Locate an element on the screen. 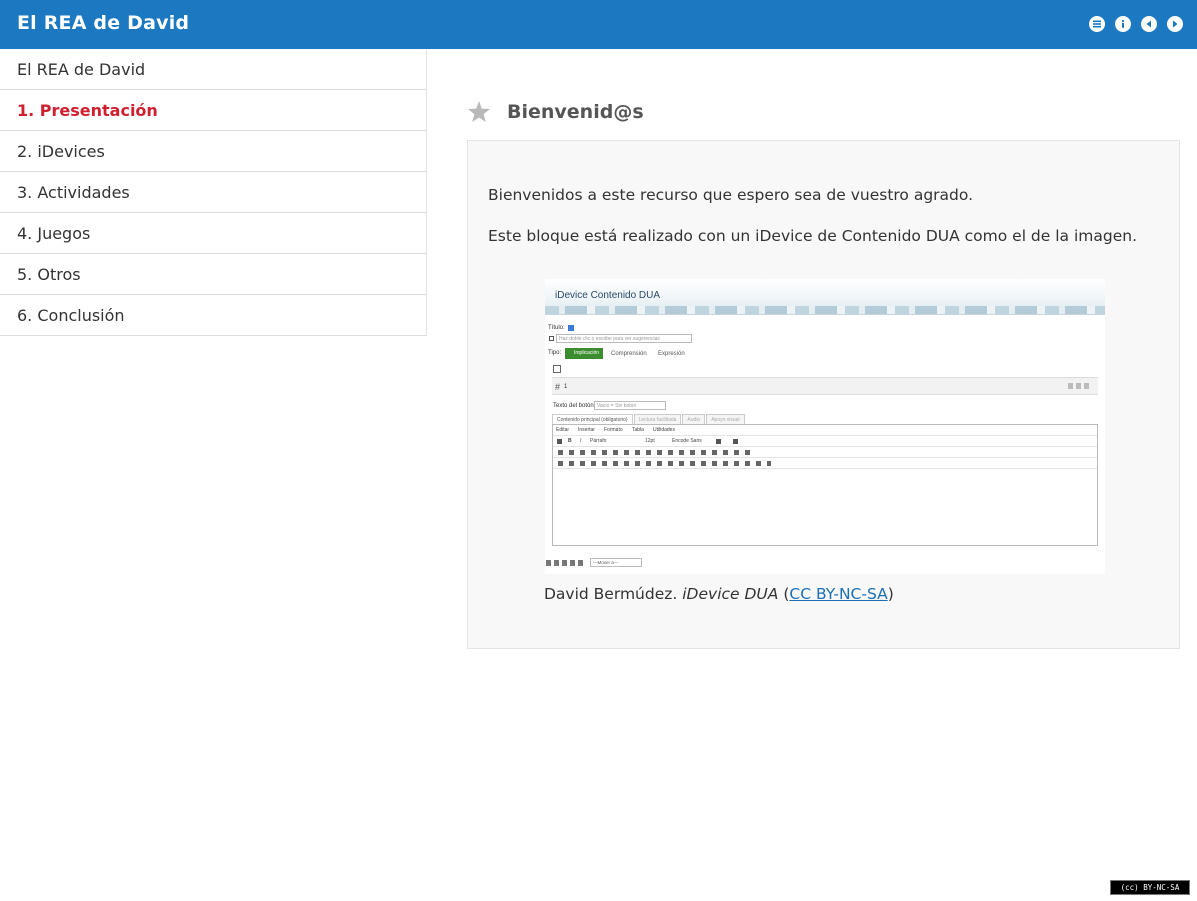 The image size is (1197, 901). screenshot-type-implicacion: Implicación is located at coordinates (584, 353).